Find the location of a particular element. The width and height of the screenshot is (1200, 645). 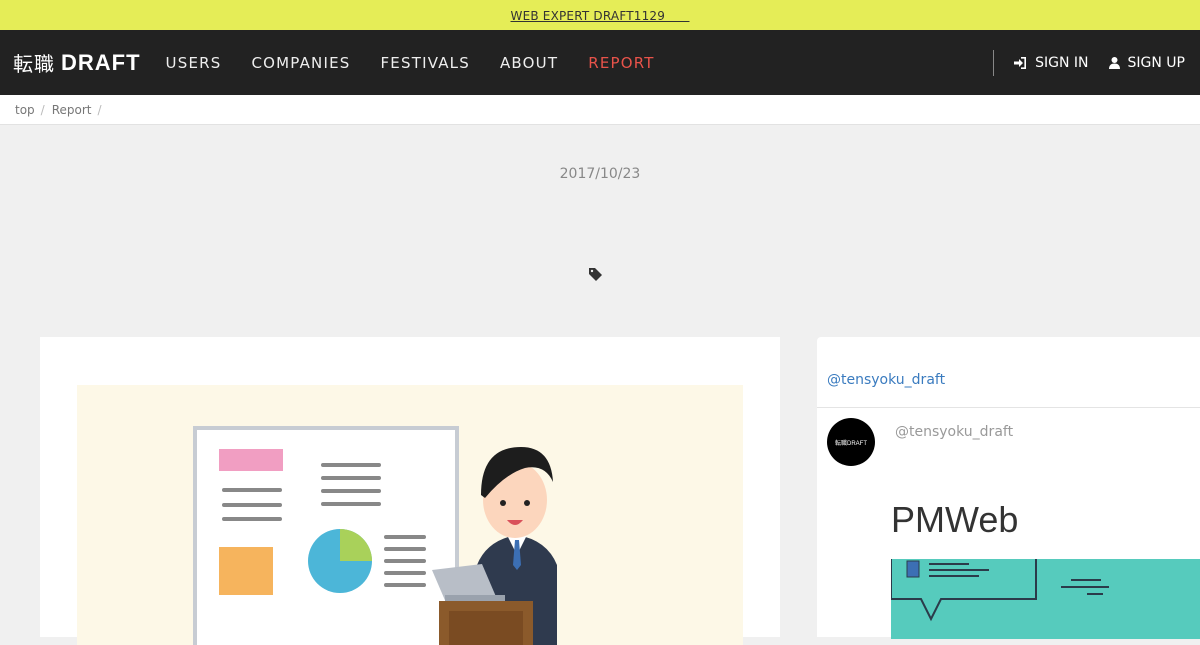

tweet-illustration is located at coordinates (999, 590).